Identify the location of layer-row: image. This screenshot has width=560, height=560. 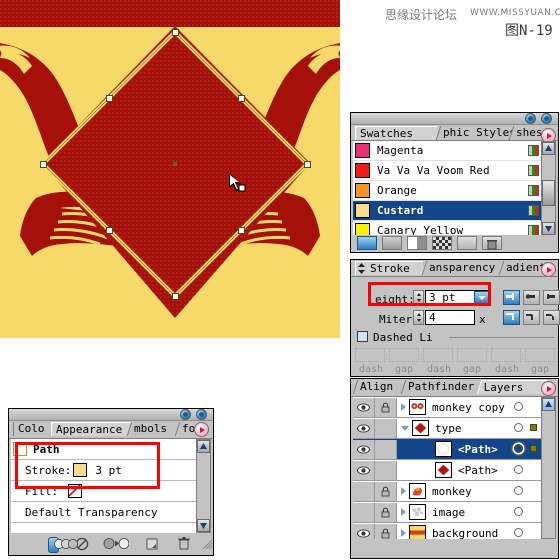
(448, 512).